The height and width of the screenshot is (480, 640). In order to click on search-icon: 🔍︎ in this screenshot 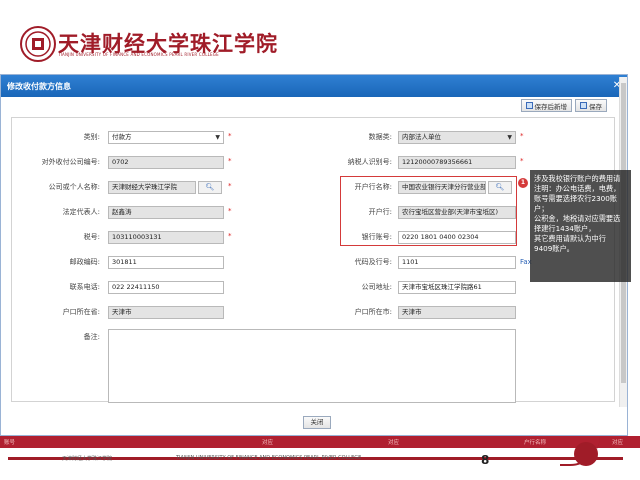, I will do `click(210, 187)`.